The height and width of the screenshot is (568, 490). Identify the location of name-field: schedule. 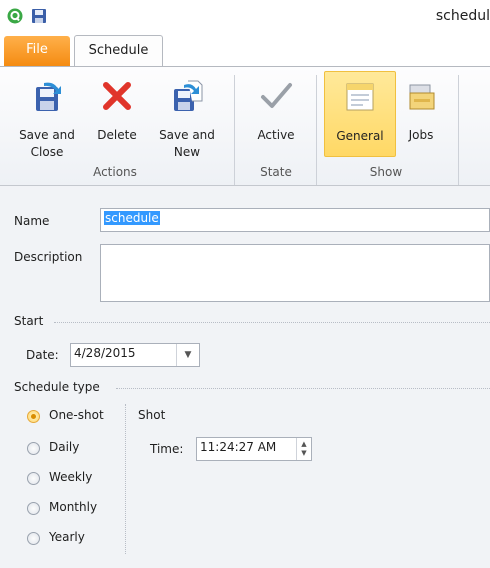
(295, 220).